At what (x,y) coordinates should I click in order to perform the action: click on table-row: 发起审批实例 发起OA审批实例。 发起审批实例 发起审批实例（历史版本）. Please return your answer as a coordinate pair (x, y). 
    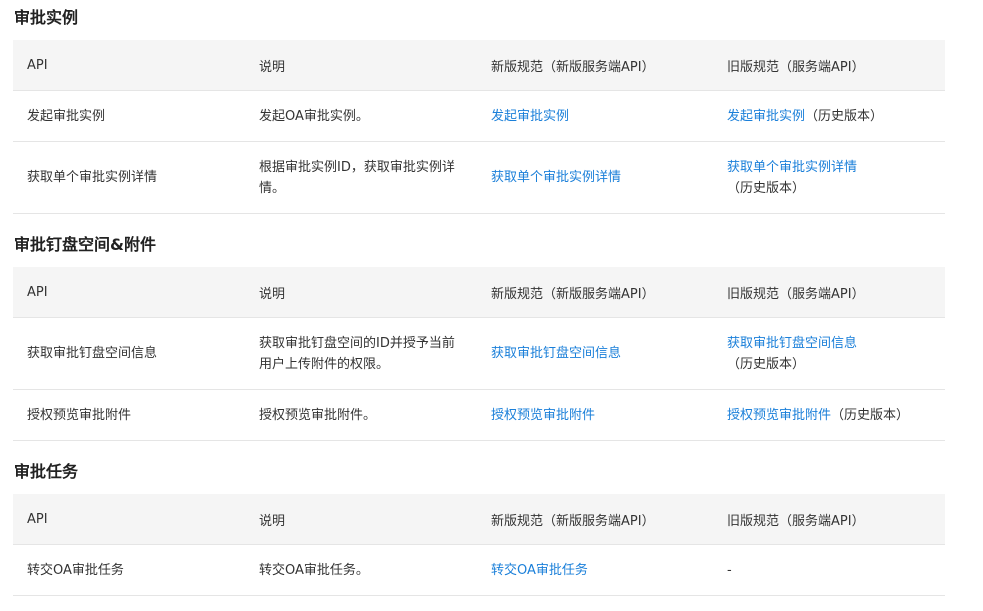
    Looking at the image, I should click on (479, 116).